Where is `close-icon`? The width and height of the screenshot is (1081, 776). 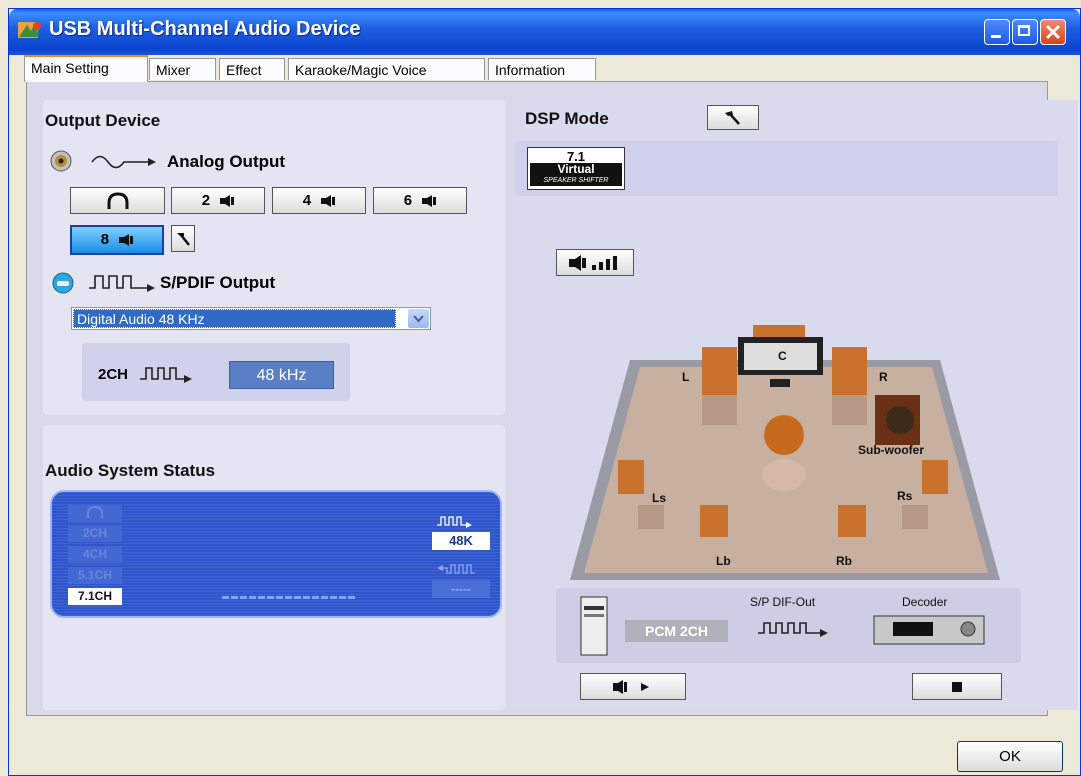
close-icon is located at coordinates (1053, 32).